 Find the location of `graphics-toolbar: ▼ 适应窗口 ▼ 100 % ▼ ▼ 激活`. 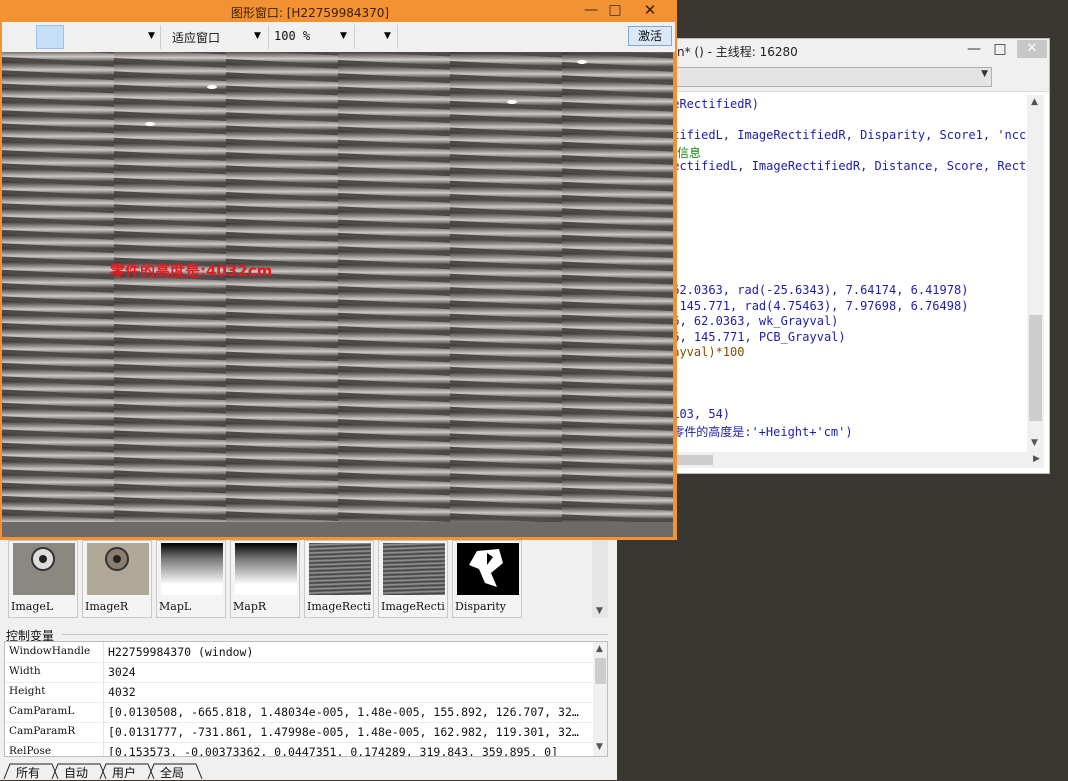

graphics-toolbar: ▼ 适应窗口 ▼ 100 % ▼ ▼ 激活 is located at coordinates (338, 37).